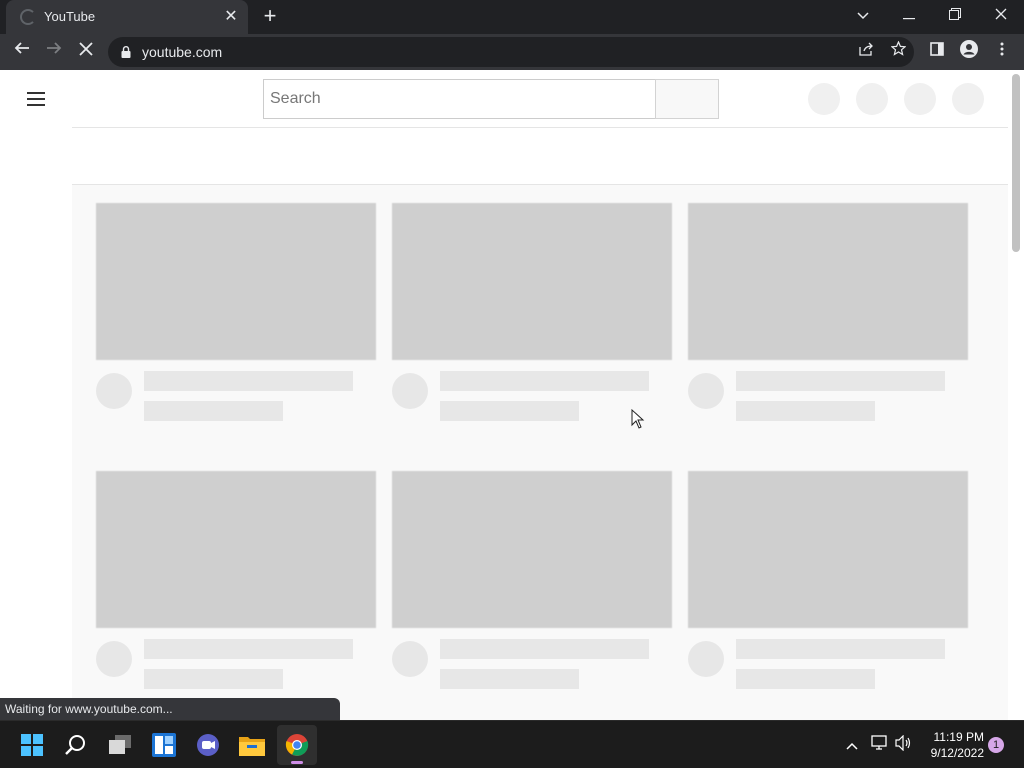 Image resolution: width=1024 pixels, height=768 pixels. Describe the element at coordinates (904, 744) in the screenshot. I see `volume-icon` at that location.